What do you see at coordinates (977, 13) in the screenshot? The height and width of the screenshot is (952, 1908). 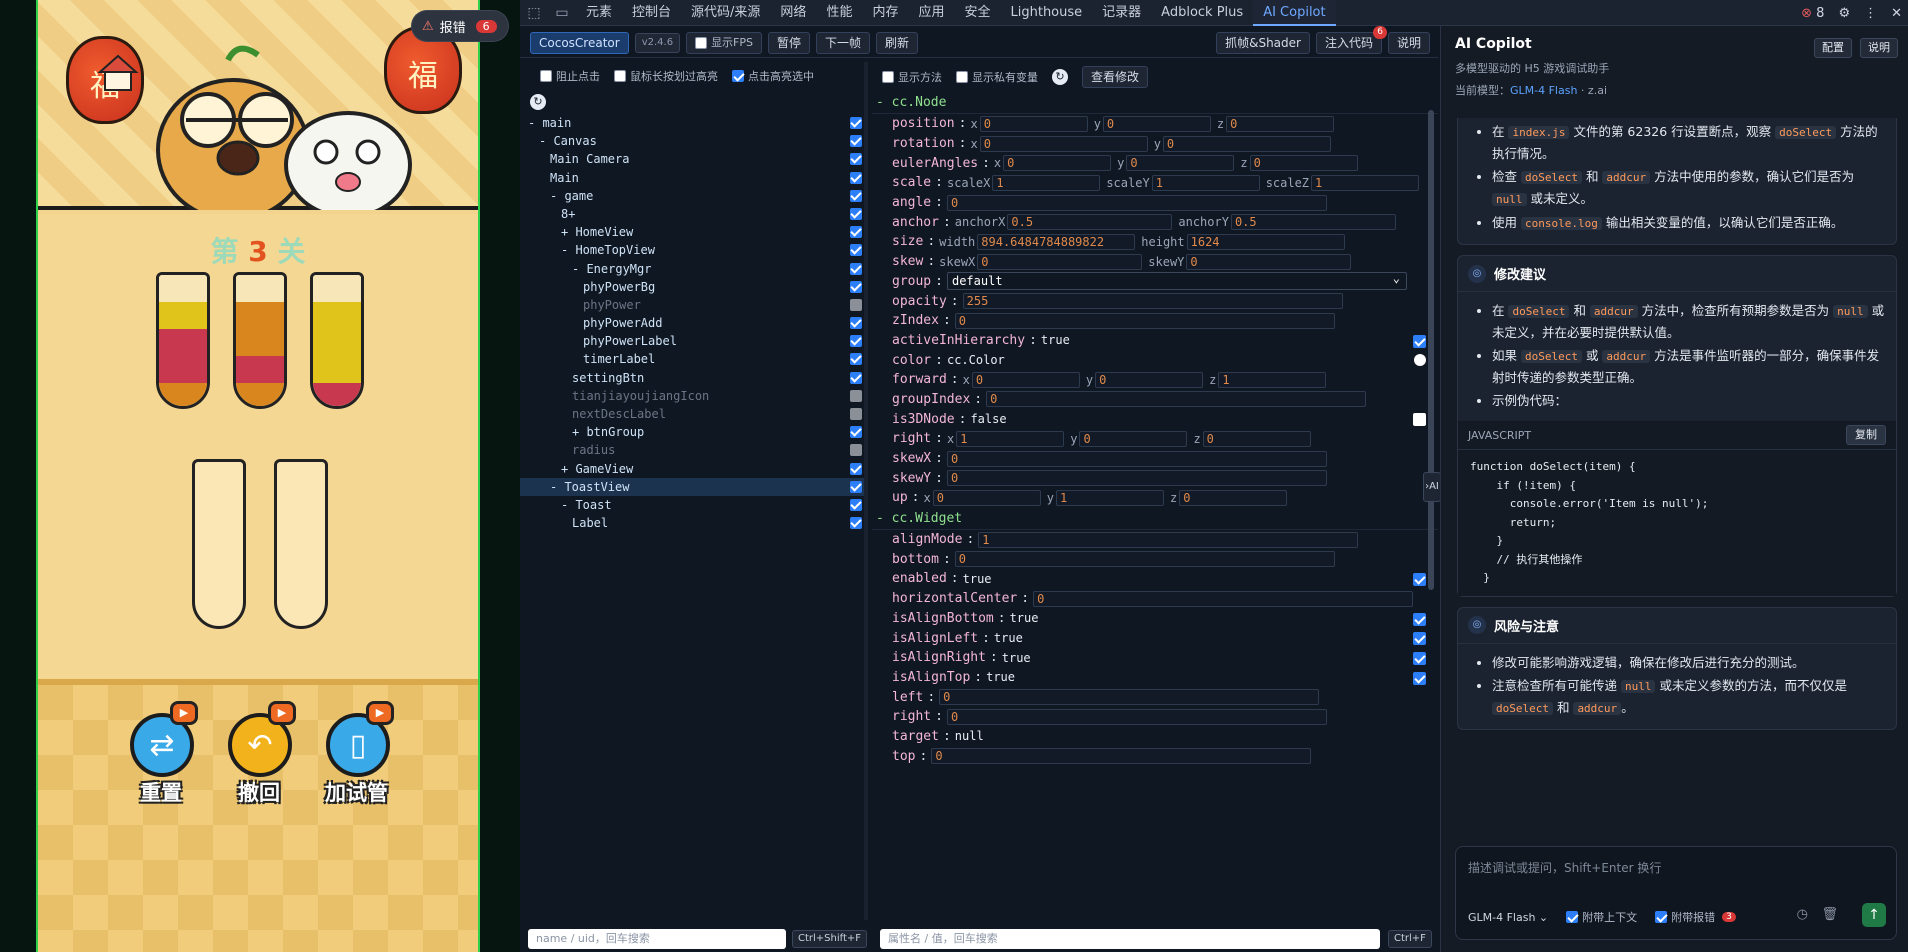 I see `devtools-tab: 安全` at bounding box center [977, 13].